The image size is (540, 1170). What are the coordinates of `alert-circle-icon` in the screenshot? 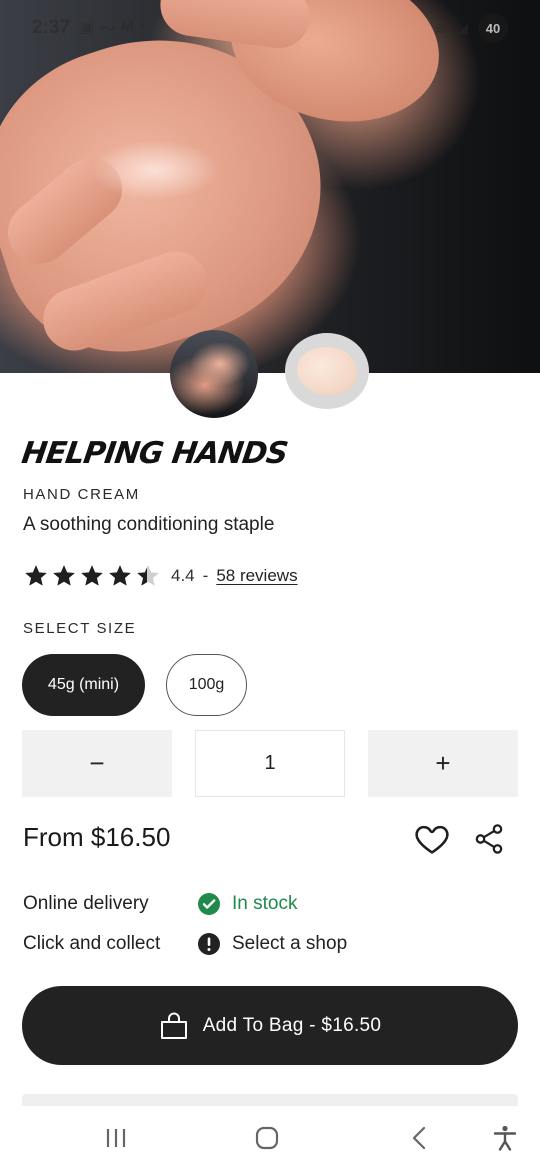 It's located at (209, 944).